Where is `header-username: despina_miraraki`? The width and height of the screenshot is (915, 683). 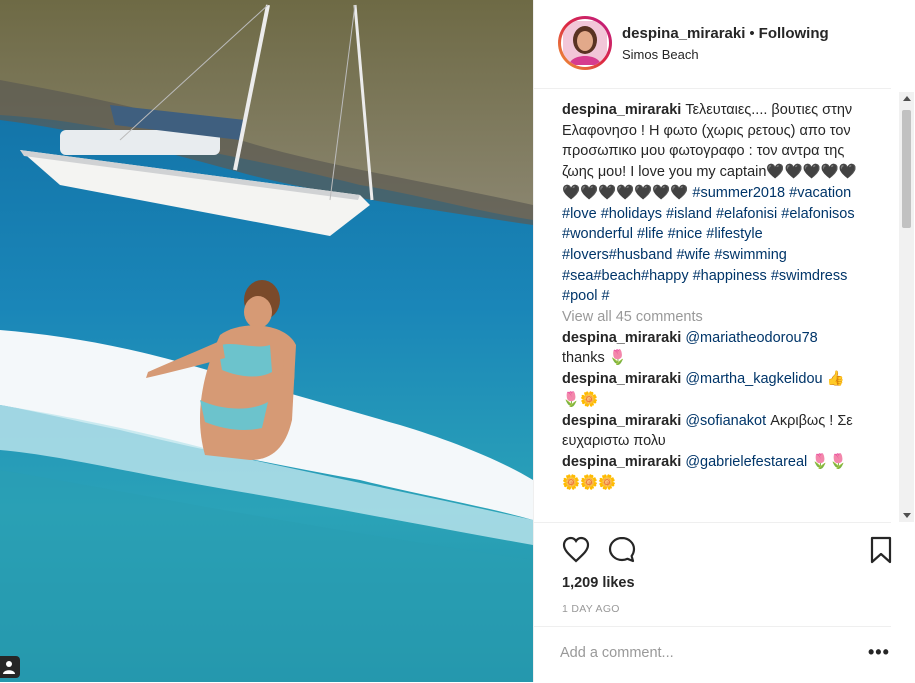
header-username: despina_miraraki is located at coordinates (683, 33).